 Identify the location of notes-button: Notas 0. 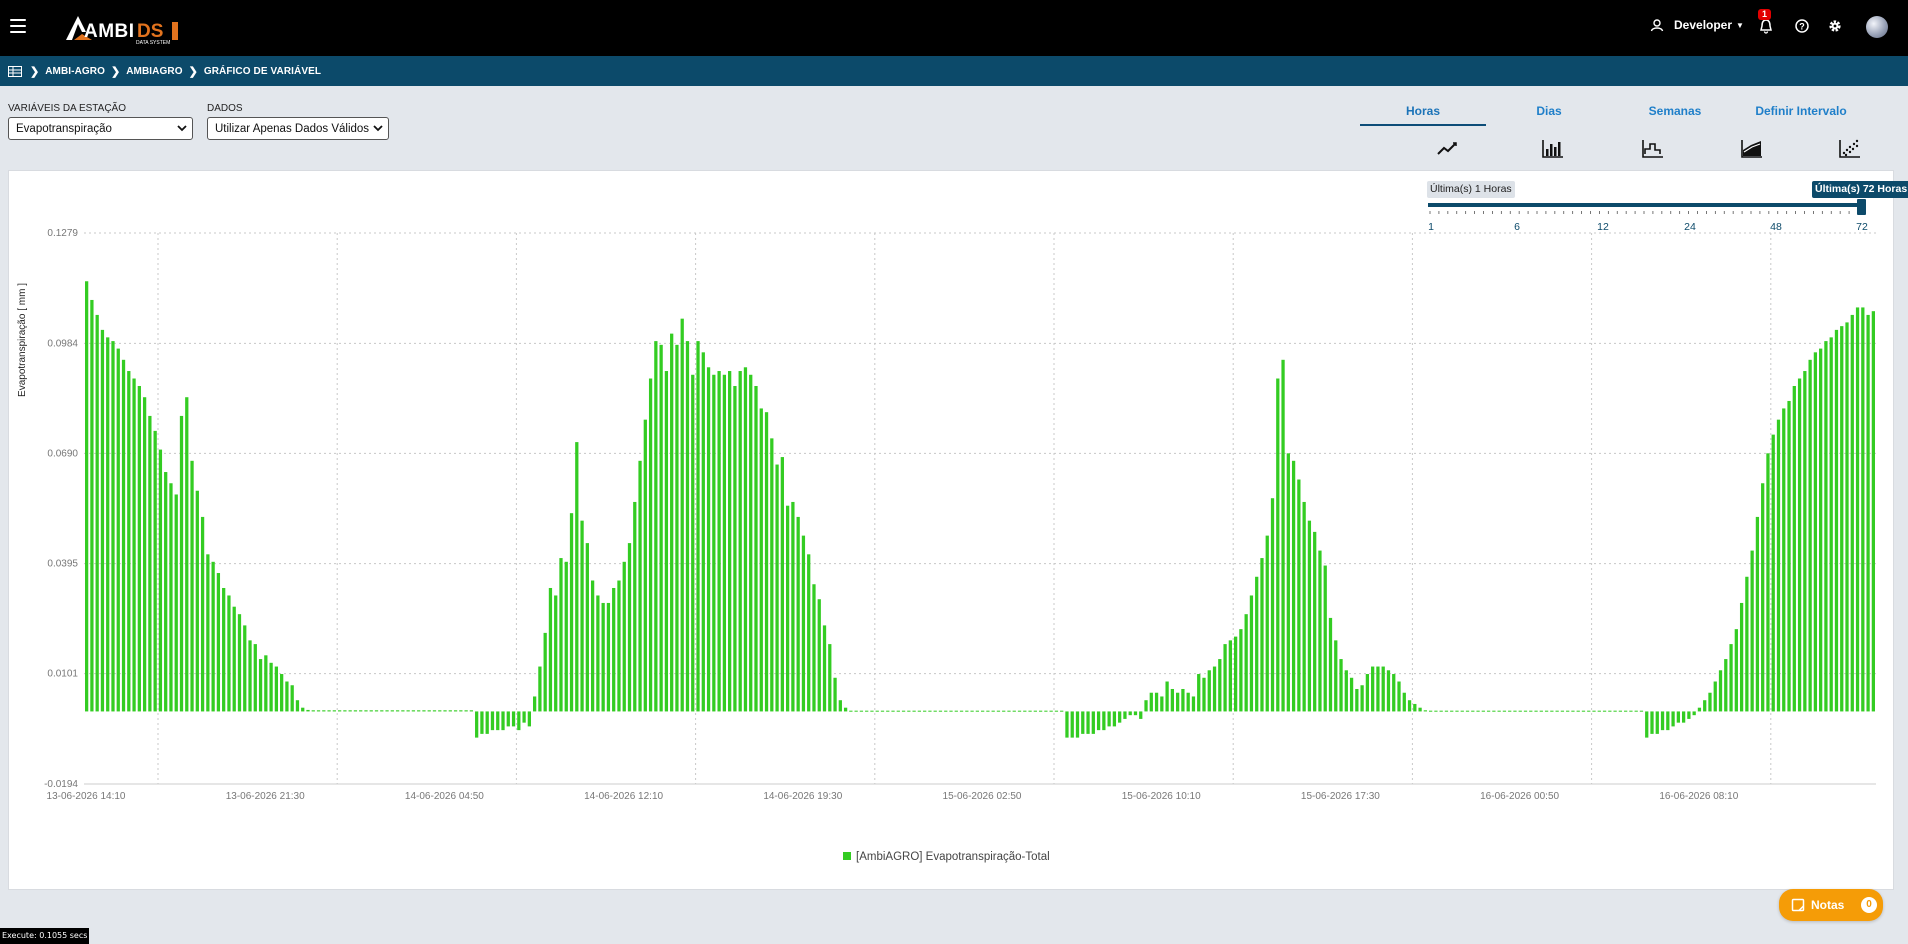
(1831, 905).